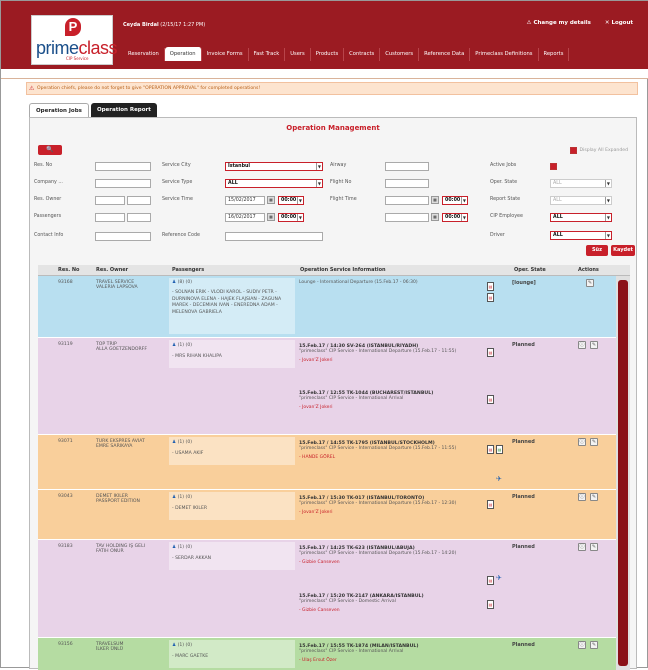 Image resolution: width=648 pixels, height=670 pixels. Describe the element at coordinates (623, 250) in the screenshot. I see `save-button: Kaydet` at that location.